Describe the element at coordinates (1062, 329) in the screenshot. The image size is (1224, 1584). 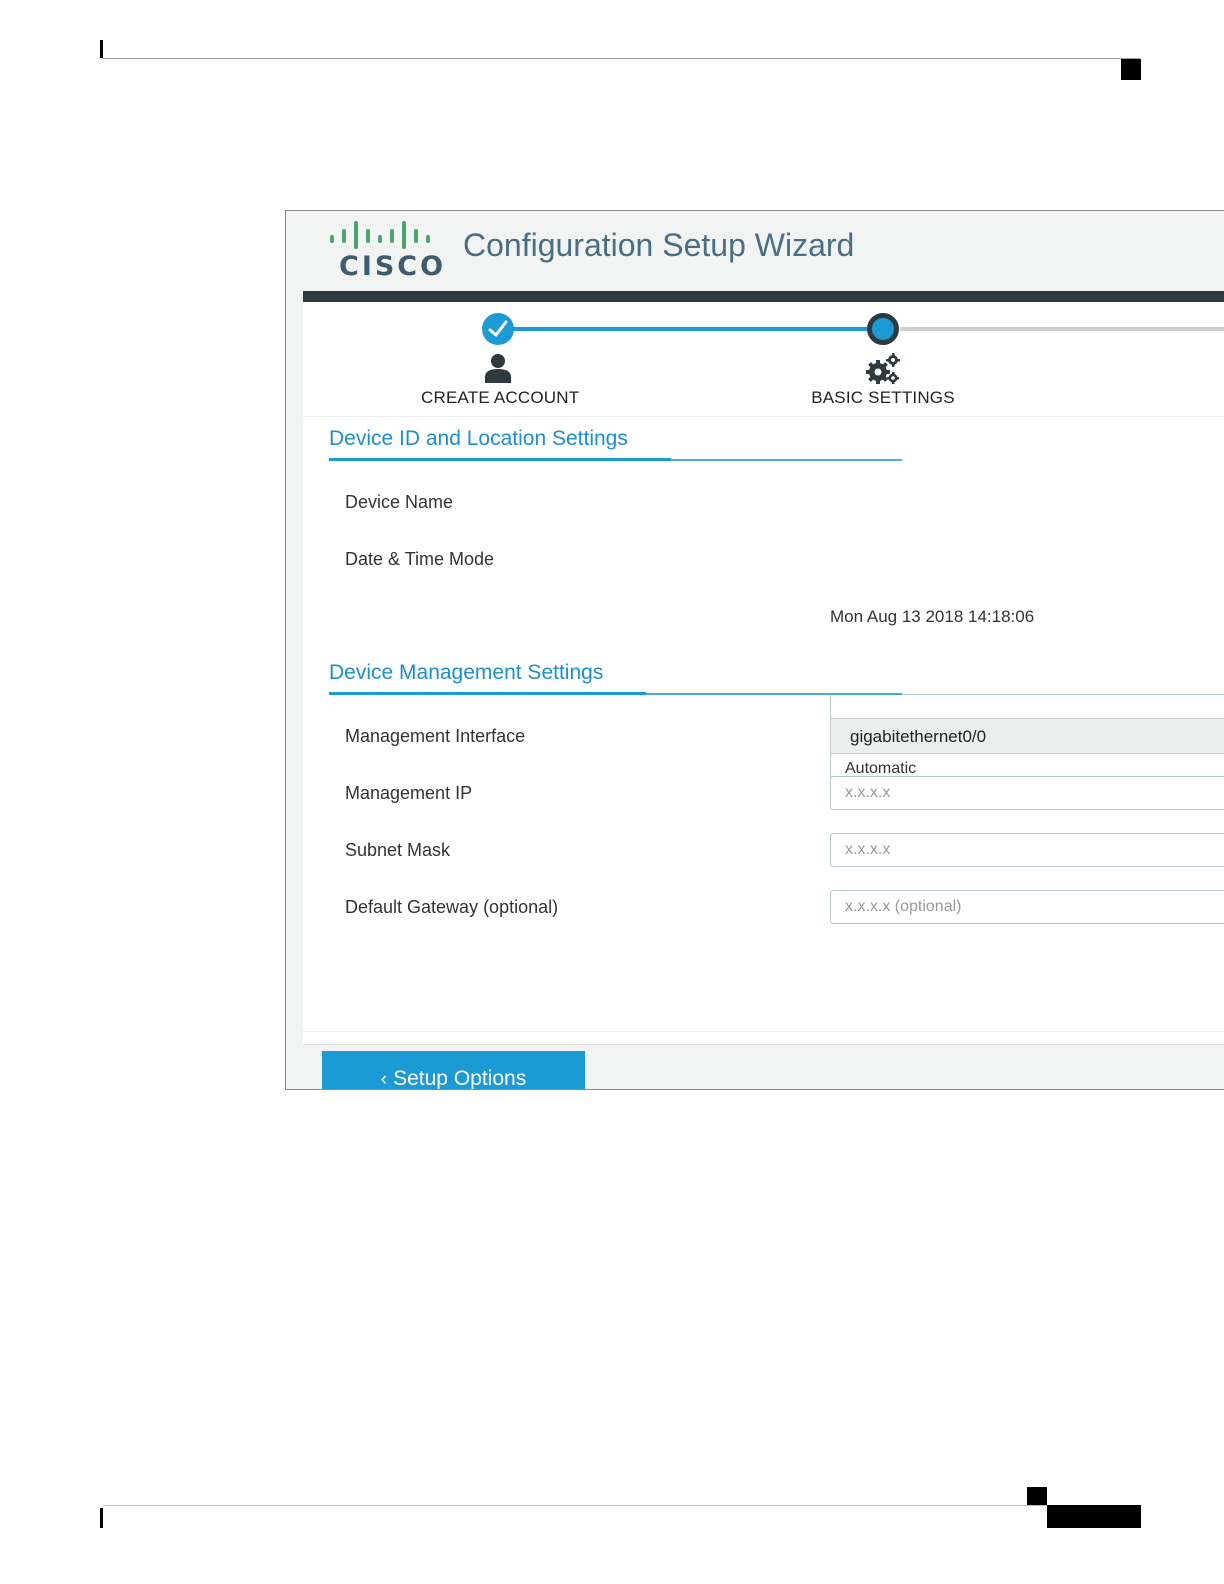
I see `stepper-track-pending` at that location.